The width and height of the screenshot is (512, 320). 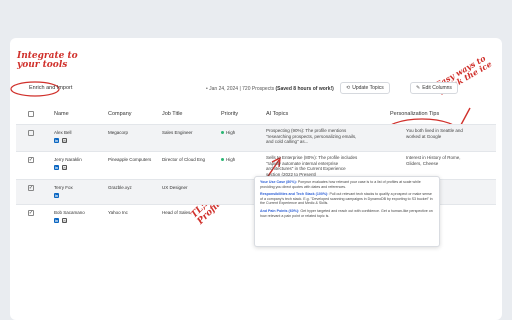 I want to click on row-name: Terry Fox, so click(x=63, y=187).